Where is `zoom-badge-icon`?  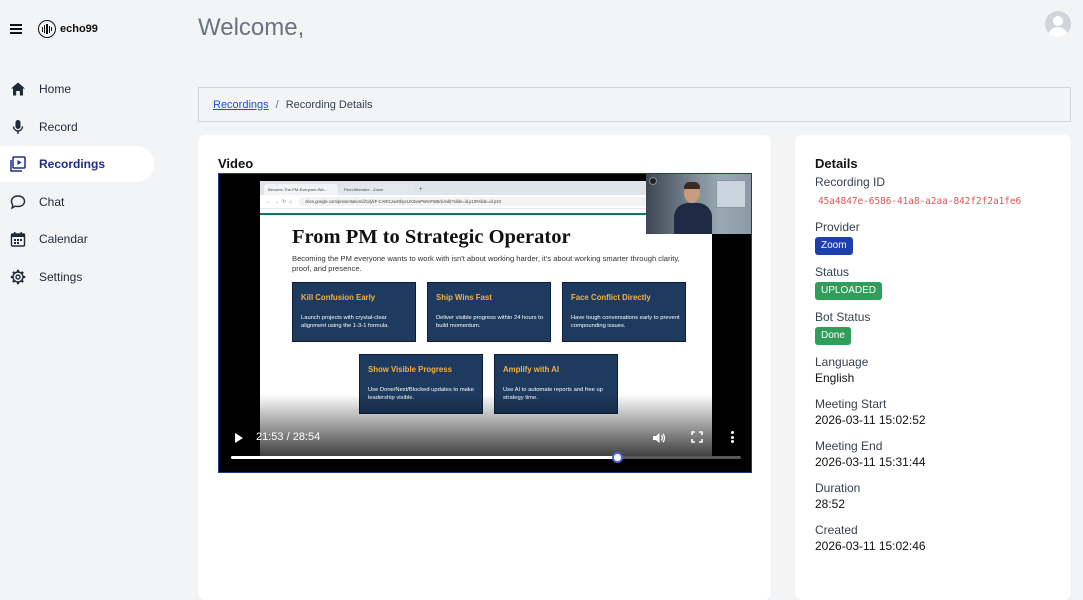 zoom-badge-icon is located at coordinates (653, 181).